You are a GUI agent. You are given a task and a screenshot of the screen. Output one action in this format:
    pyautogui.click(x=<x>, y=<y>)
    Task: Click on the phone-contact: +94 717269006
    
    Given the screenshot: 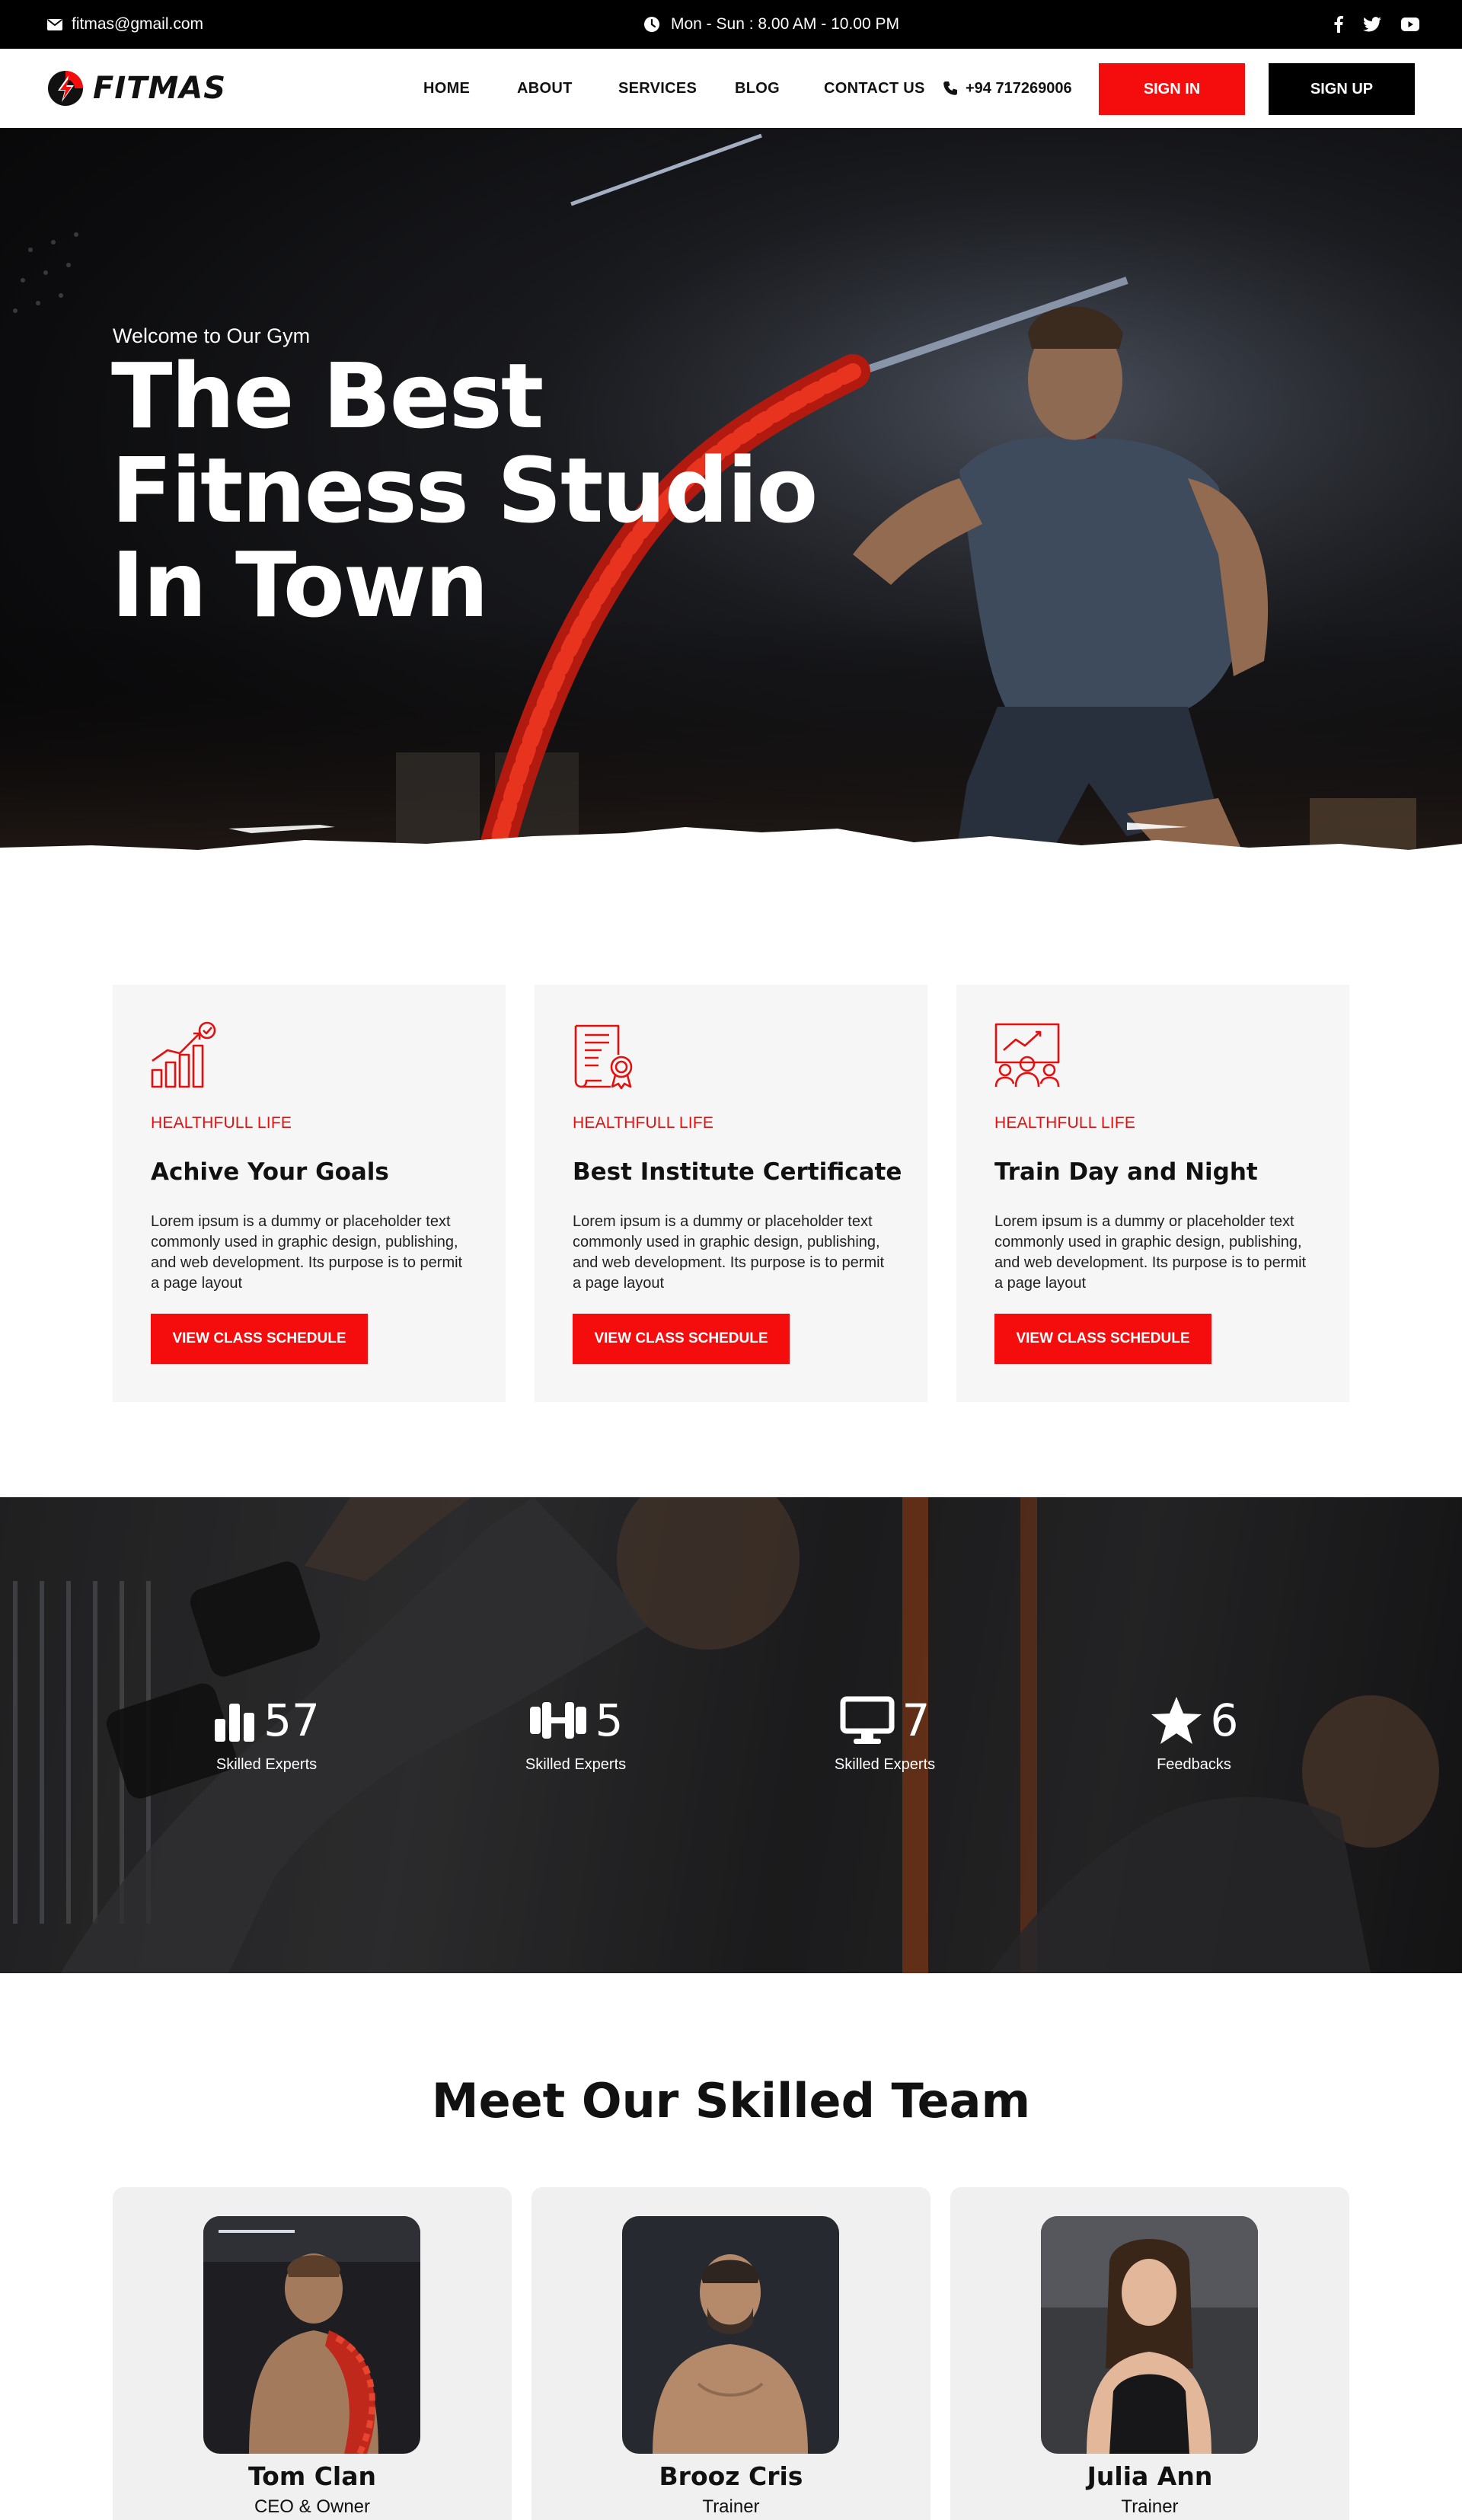 What is the action you would take?
    pyautogui.click(x=1007, y=88)
    